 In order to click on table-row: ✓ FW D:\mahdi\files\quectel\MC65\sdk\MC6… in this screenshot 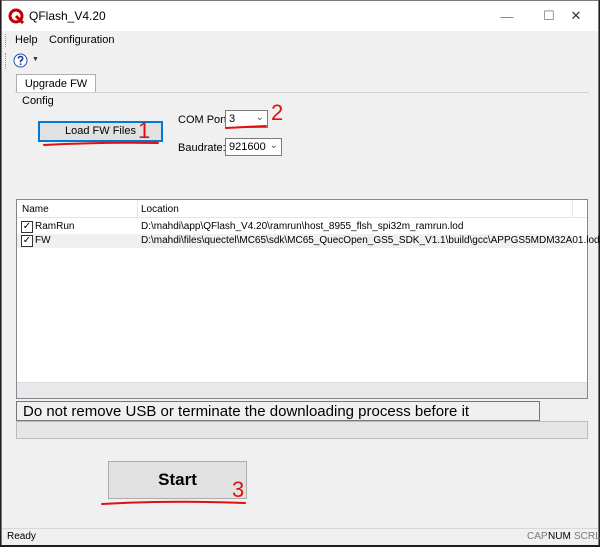, I will do `click(308, 241)`.